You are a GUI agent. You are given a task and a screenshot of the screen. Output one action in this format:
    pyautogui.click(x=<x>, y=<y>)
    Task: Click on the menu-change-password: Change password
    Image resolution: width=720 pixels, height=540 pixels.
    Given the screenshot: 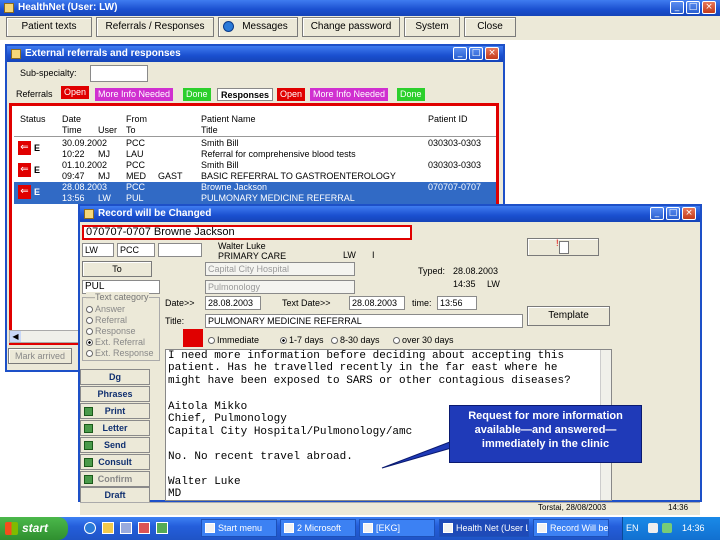 What is the action you would take?
    pyautogui.click(x=351, y=27)
    